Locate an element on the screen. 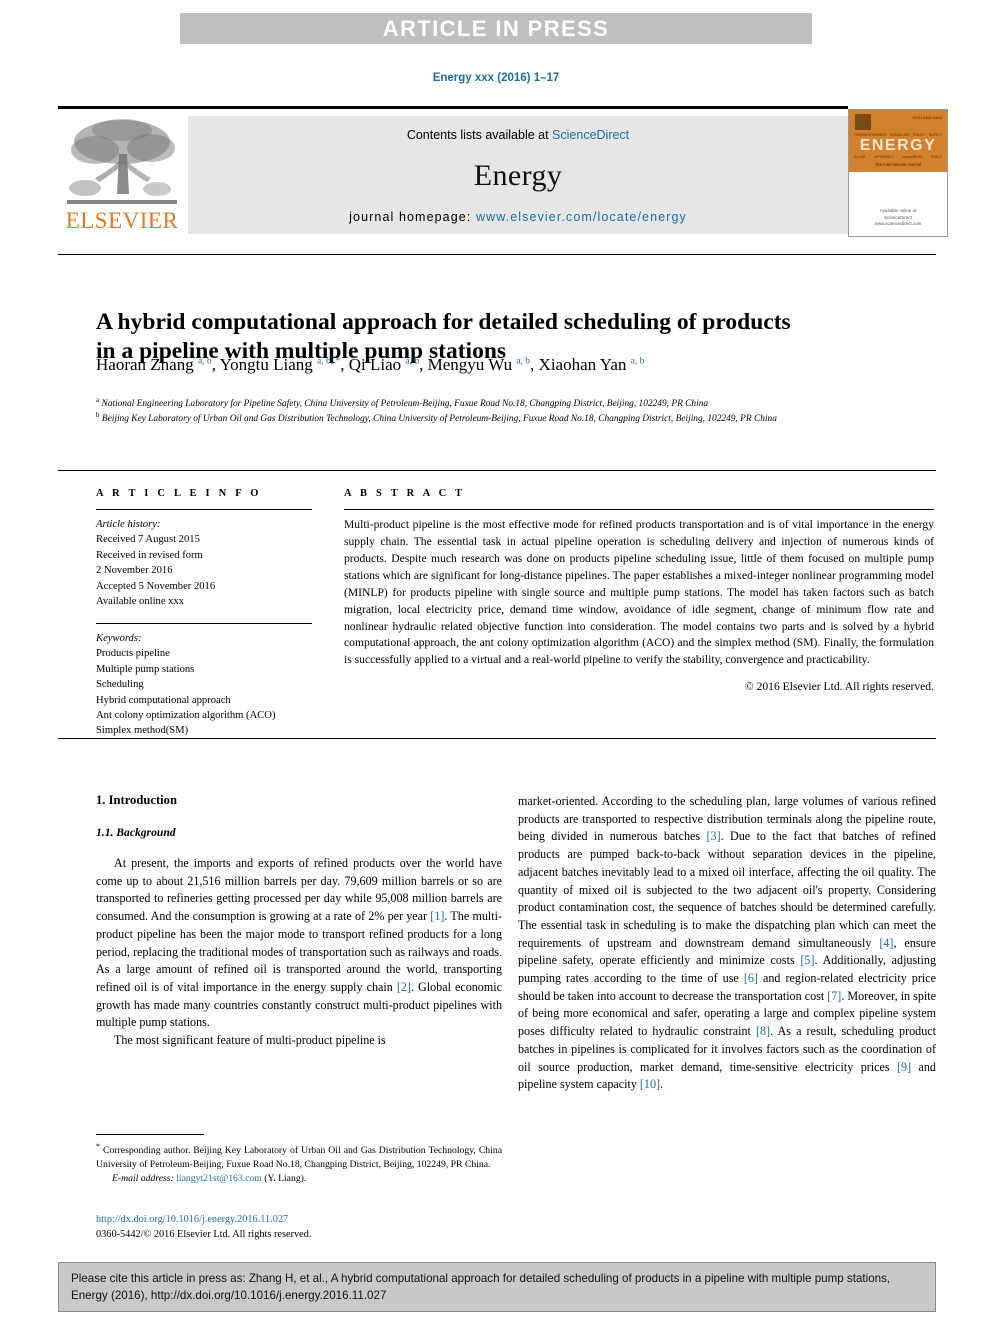 The width and height of the screenshot is (992, 1323). sciencedirect-link: ScienceDirect is located at coordinates (590, 135).